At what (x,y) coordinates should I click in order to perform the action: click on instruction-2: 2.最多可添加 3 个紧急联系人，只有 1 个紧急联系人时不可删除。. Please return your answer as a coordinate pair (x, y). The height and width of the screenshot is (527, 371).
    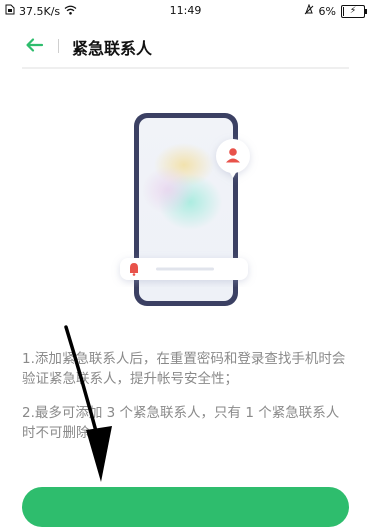
    Looking at the image, I should click on (181, 423).